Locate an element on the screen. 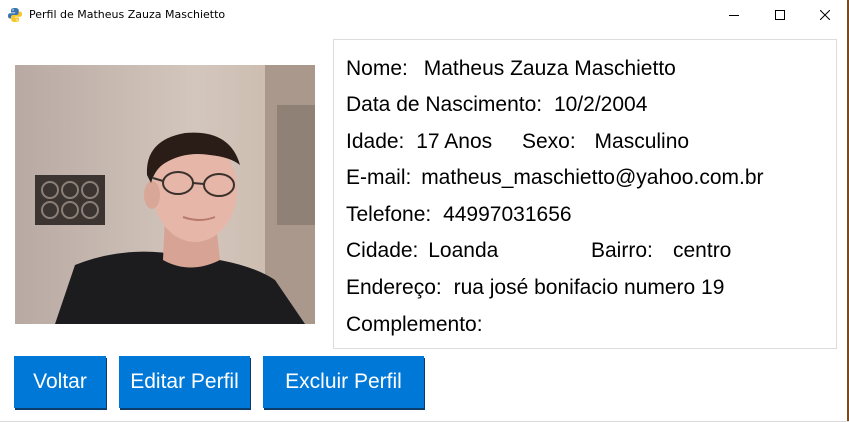  birth-row: Data de Nascimento: 10/2/2004 is located at coordinates (496, 105).